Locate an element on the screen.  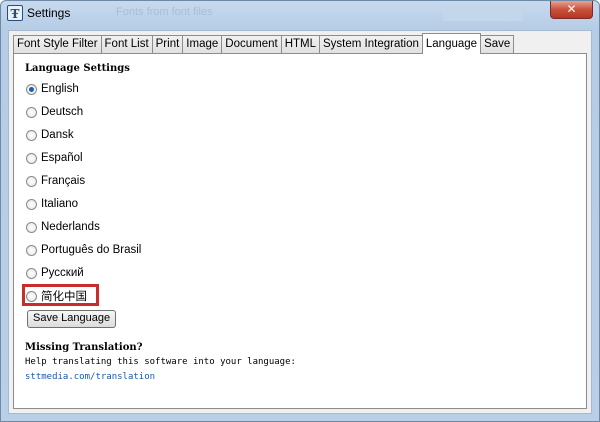
language-option-deutsch: Deutsch is located at coordinates (54, 112).